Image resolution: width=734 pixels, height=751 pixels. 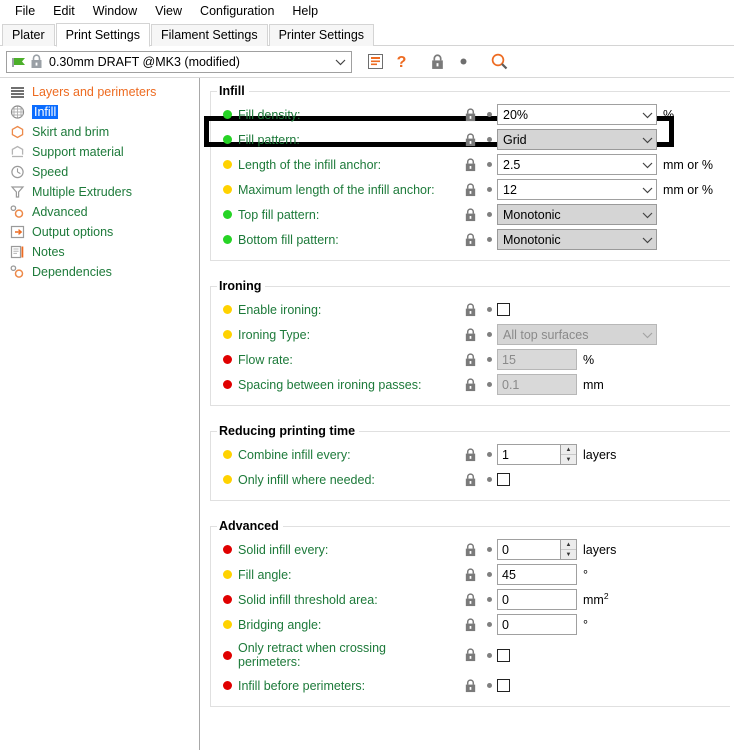 I want to click on field-label: Only infill where needed:, so click(x=306, y=479).